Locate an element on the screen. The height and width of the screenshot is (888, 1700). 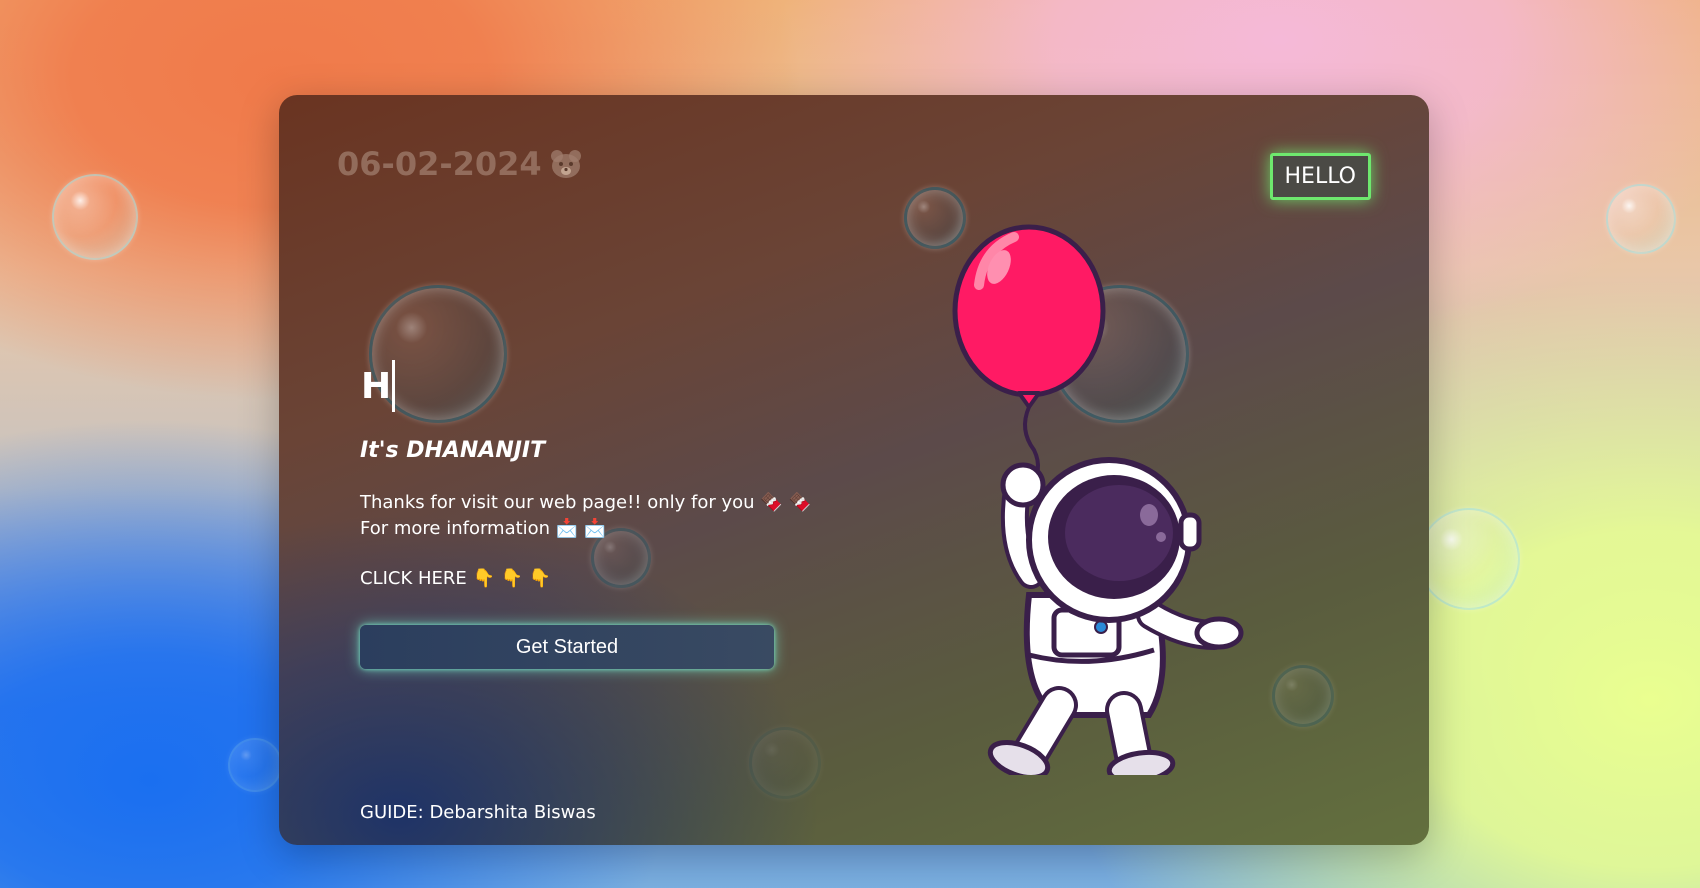
guide-credit: GUIDE: Debarshita Biswas is located at coordinates (478, 812).